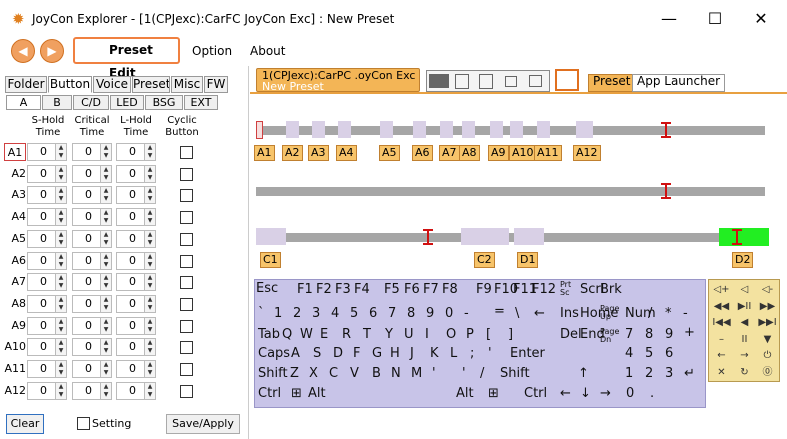  I want to click on key: U, so click(409, 335).